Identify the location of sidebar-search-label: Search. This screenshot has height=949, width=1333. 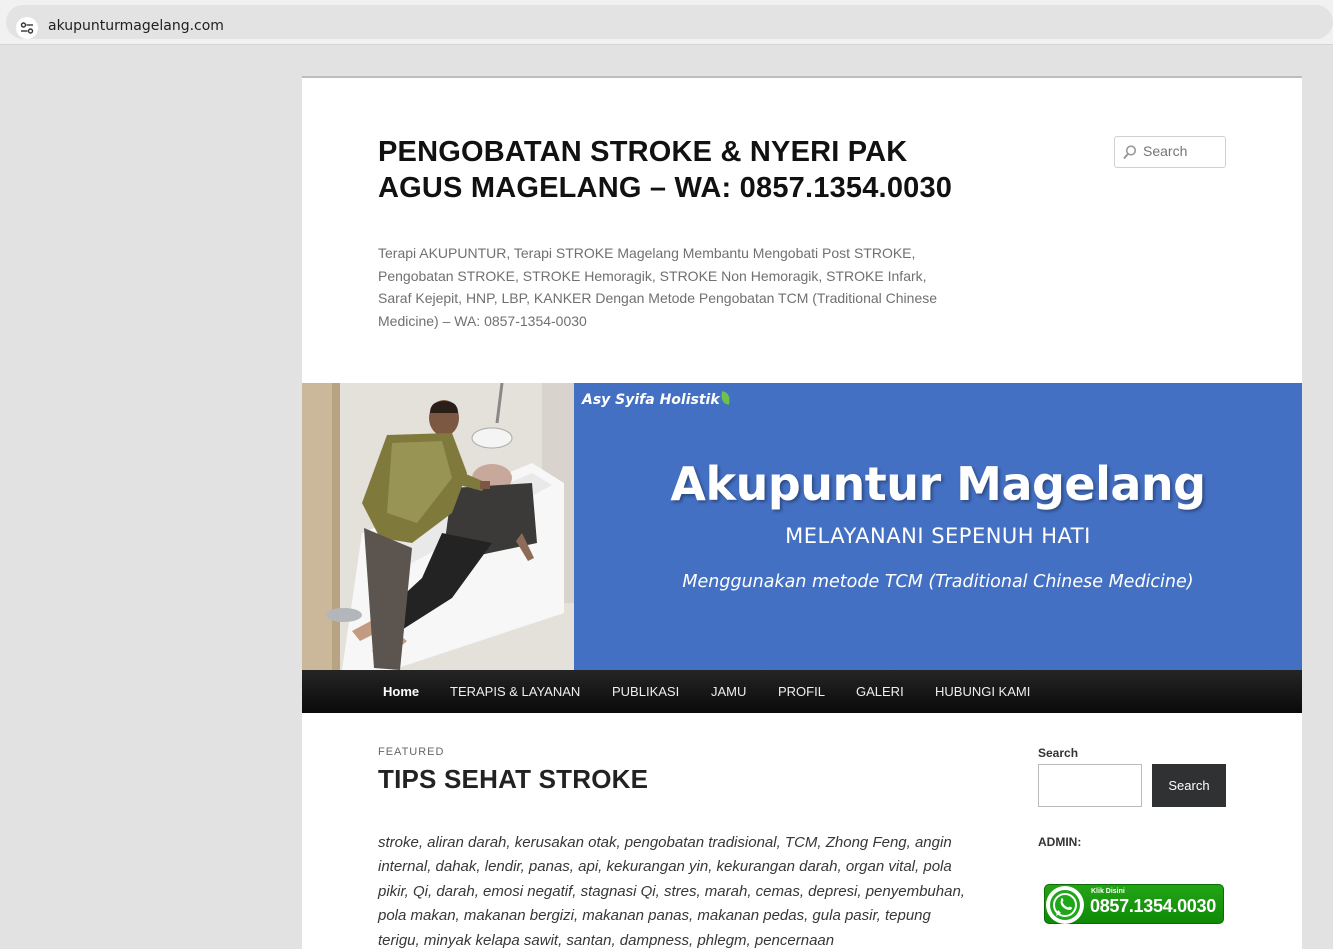
(1058, 753).